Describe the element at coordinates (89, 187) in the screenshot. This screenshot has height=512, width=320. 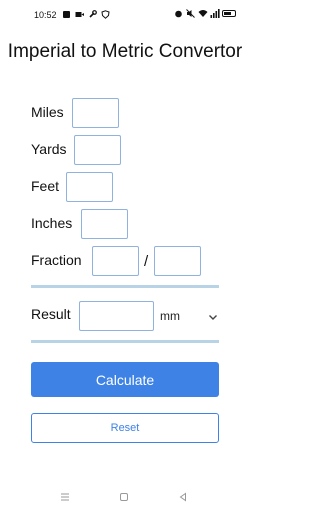
I see `feet-input` at that location.